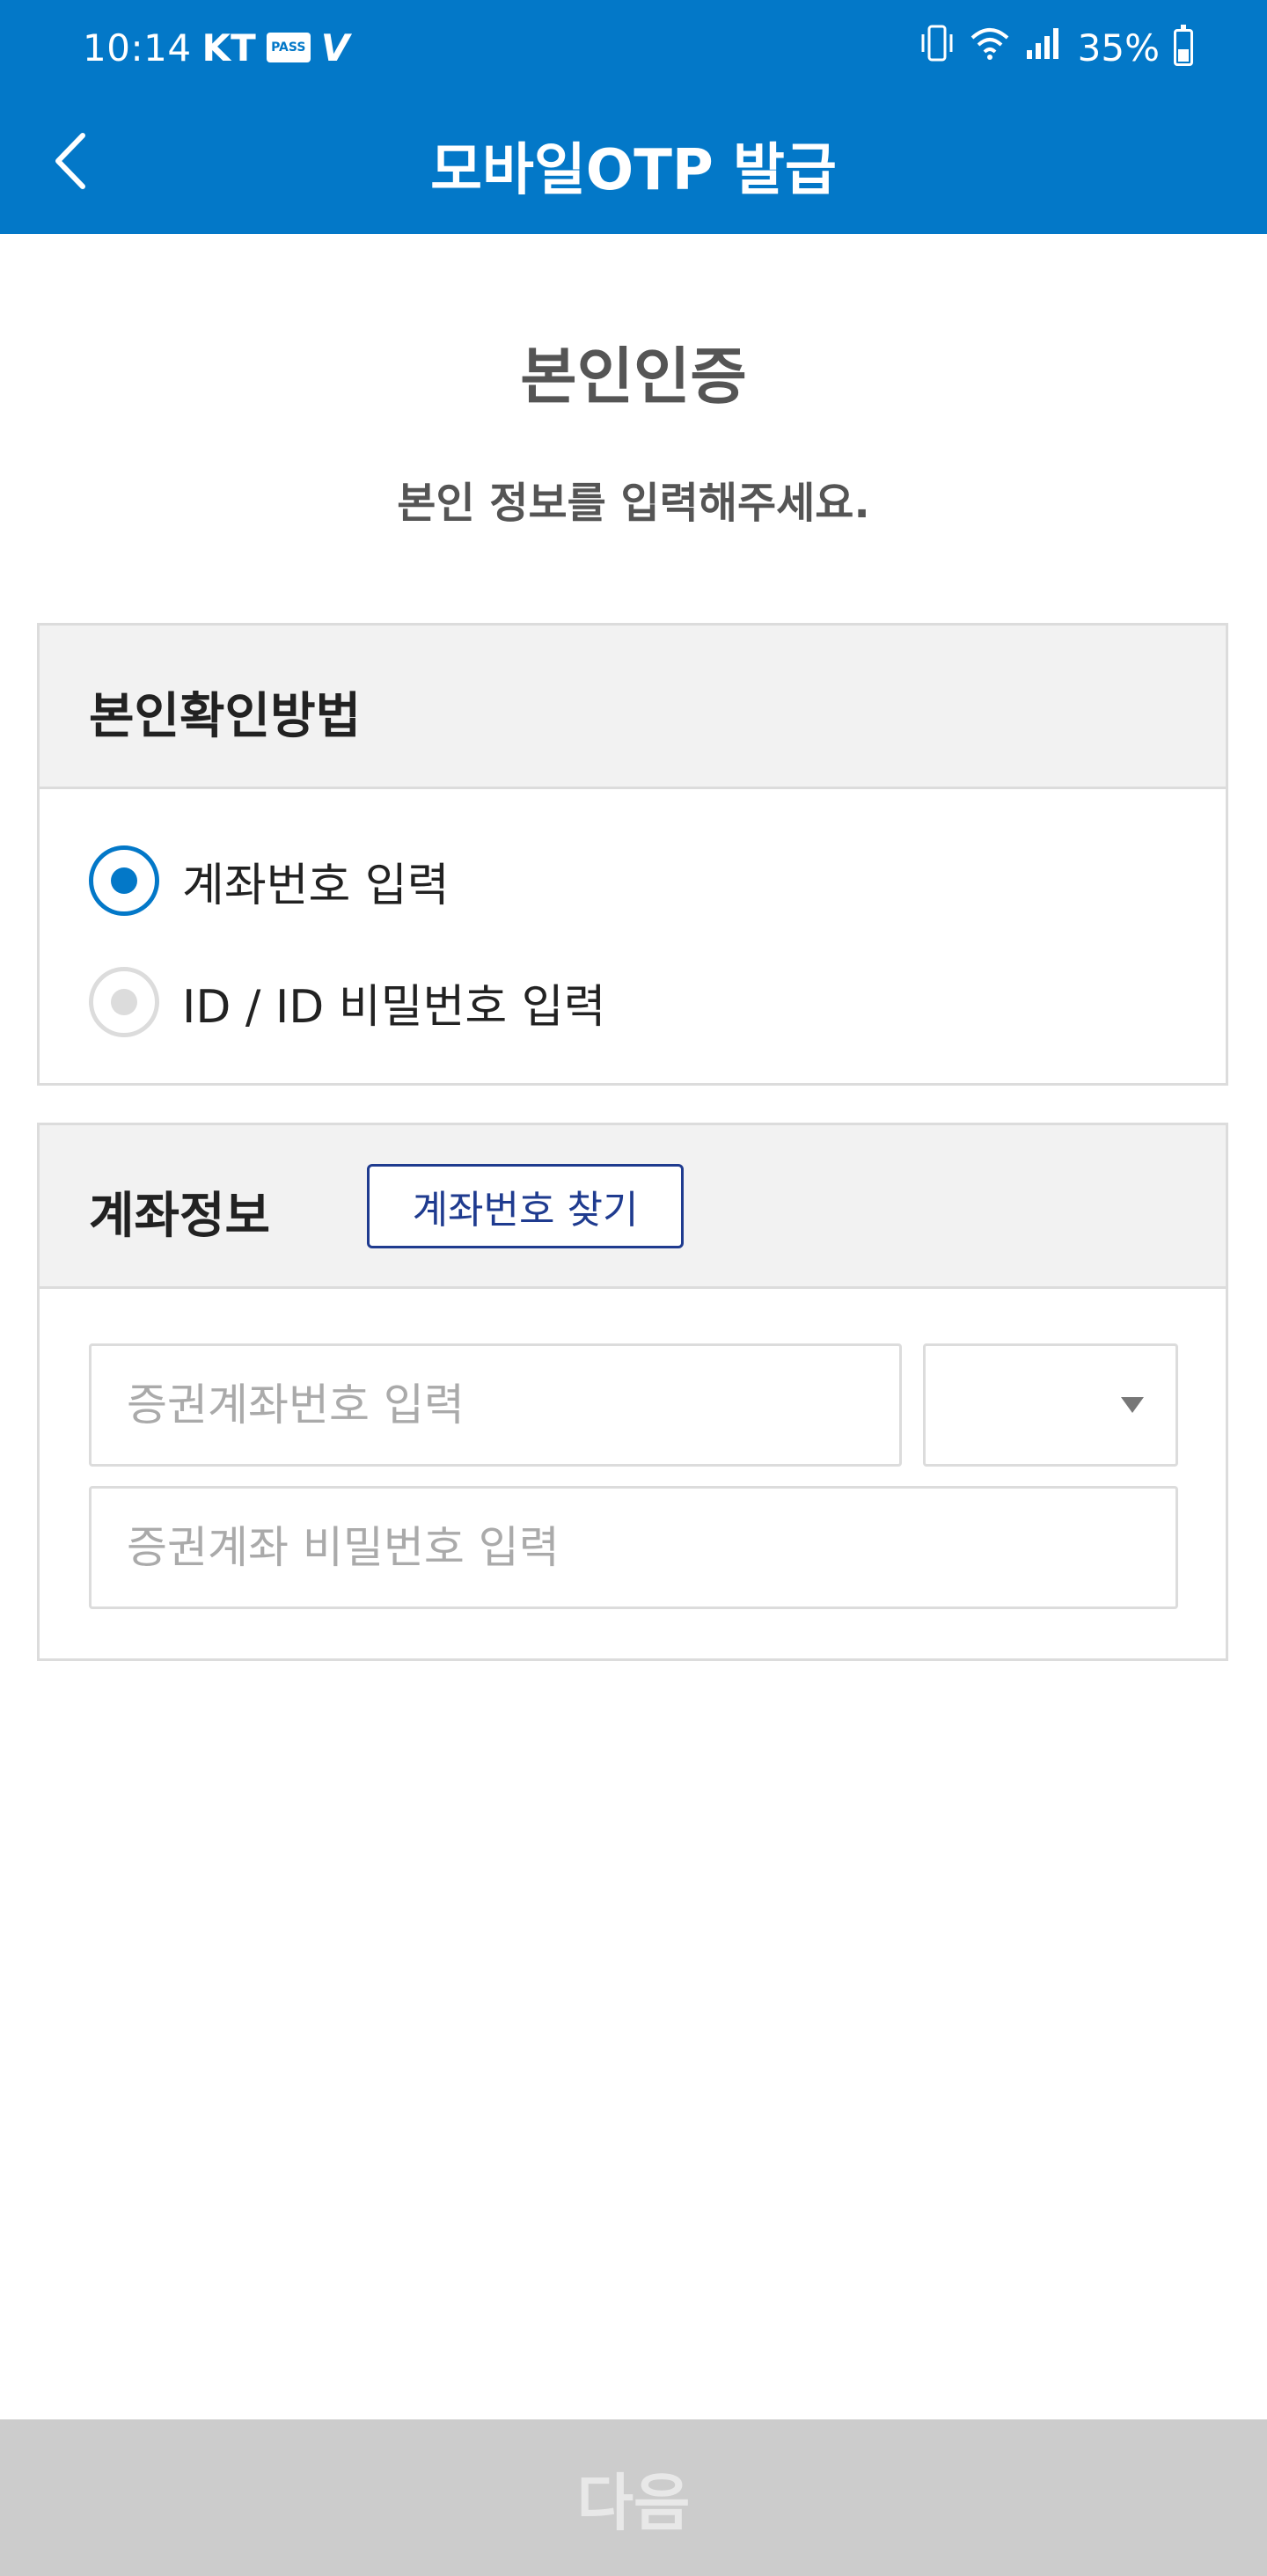  What do you see at coordinates (335, 48) in the screenshot?
I see `v3-app-icon: V` at bounding box center [335, 48].